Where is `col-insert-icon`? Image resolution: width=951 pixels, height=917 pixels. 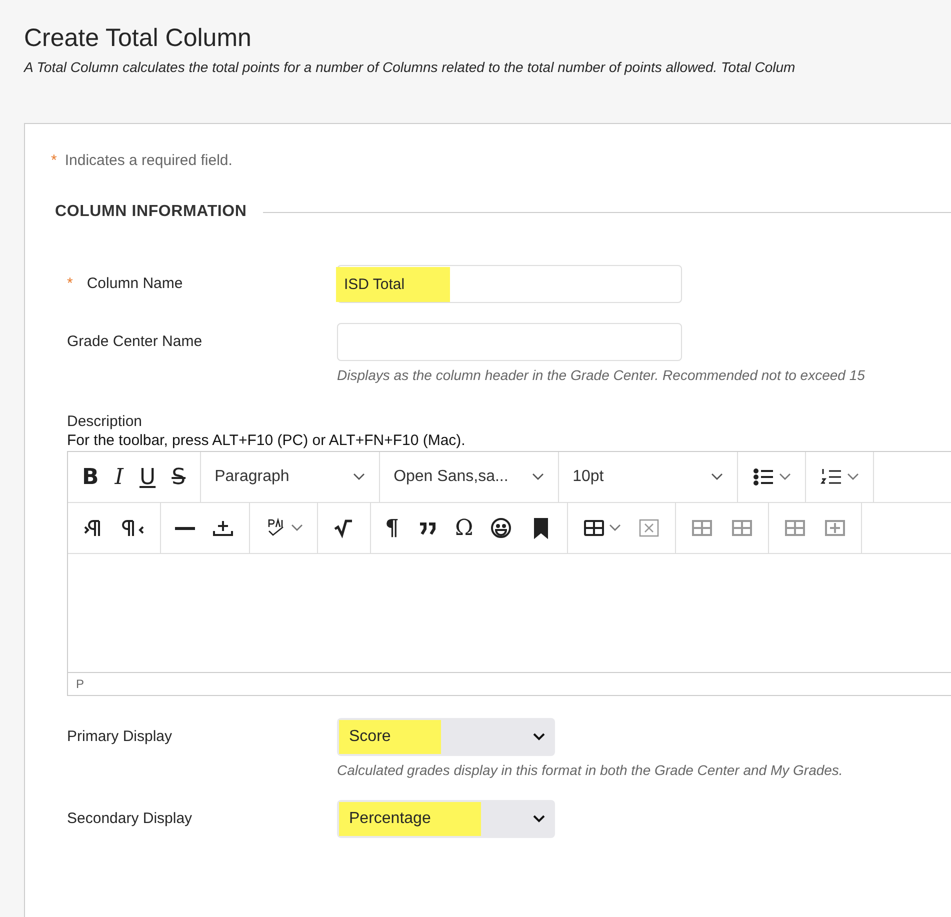
col-insert-icon is located at coordinates (835, 528).